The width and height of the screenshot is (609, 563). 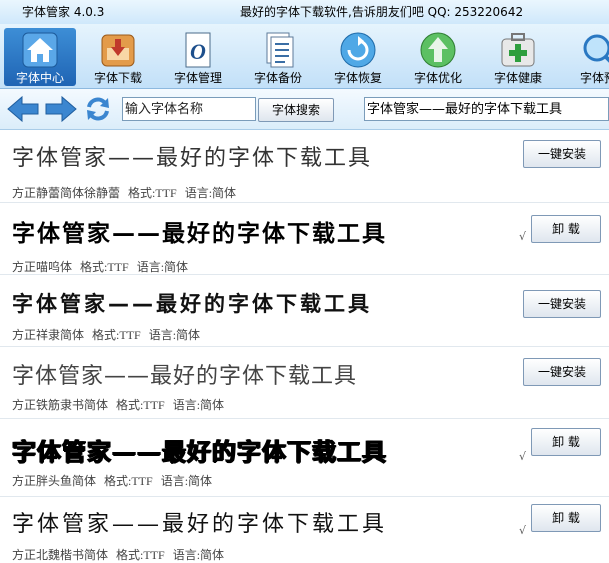 What do you see at coordinates (596, 48) in the screenshot?
I see `magnifier-icon` at bounding box center [596, 48].